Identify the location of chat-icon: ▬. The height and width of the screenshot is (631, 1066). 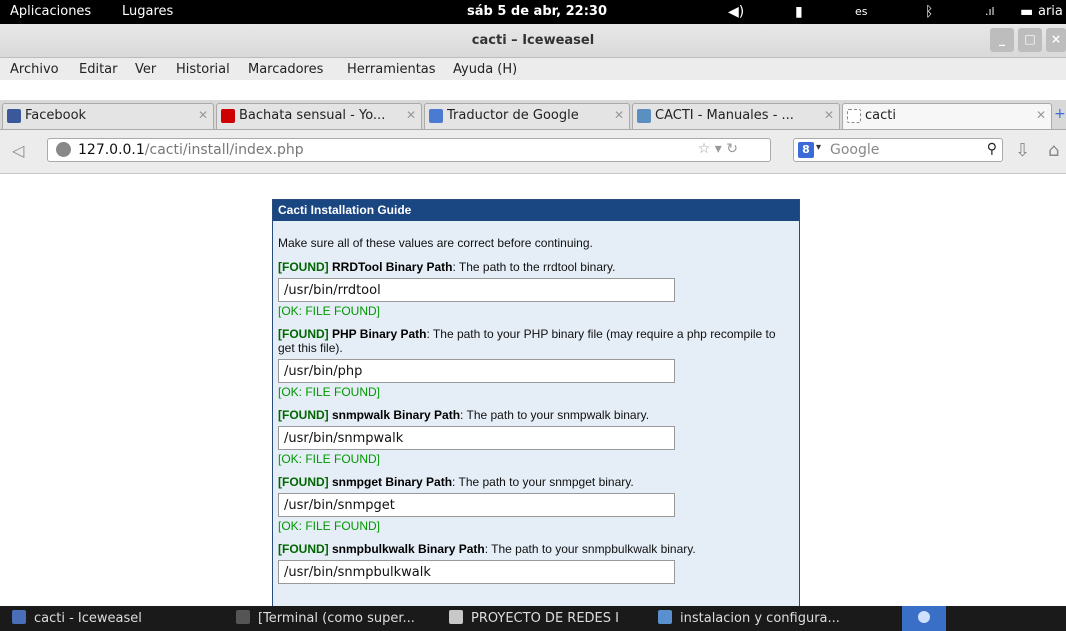
(1026, 12).